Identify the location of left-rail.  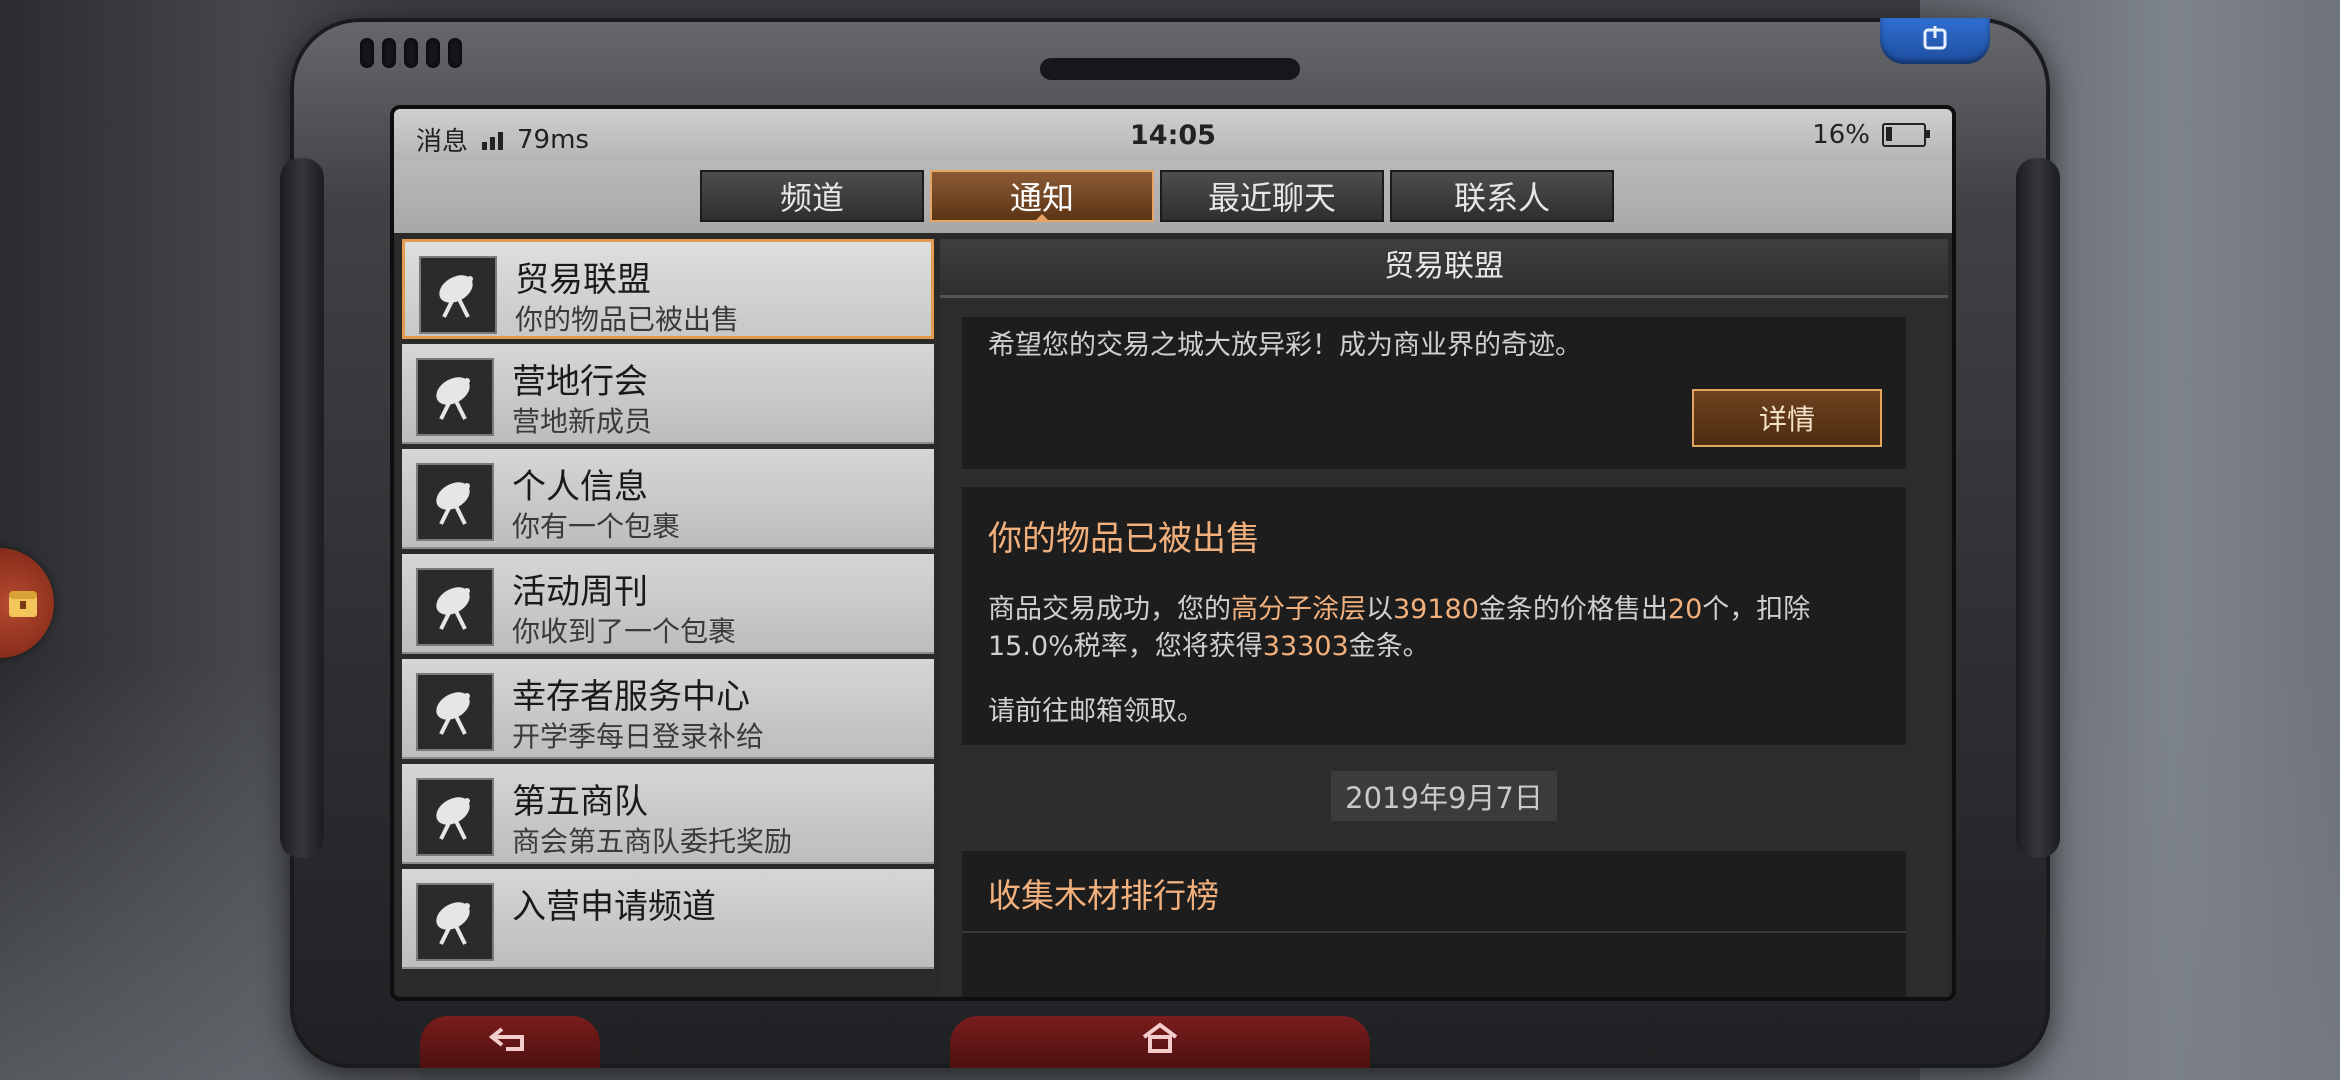
(302, 508).